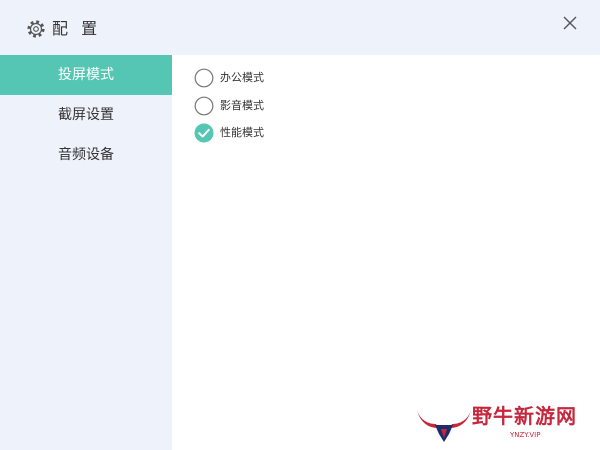 Image resolution: width=600 pixels, height=450 pixels. What do you see at coordinates (36, 29) in the screenshot?
I see `gear-icon` at bounding box center [36, 29].